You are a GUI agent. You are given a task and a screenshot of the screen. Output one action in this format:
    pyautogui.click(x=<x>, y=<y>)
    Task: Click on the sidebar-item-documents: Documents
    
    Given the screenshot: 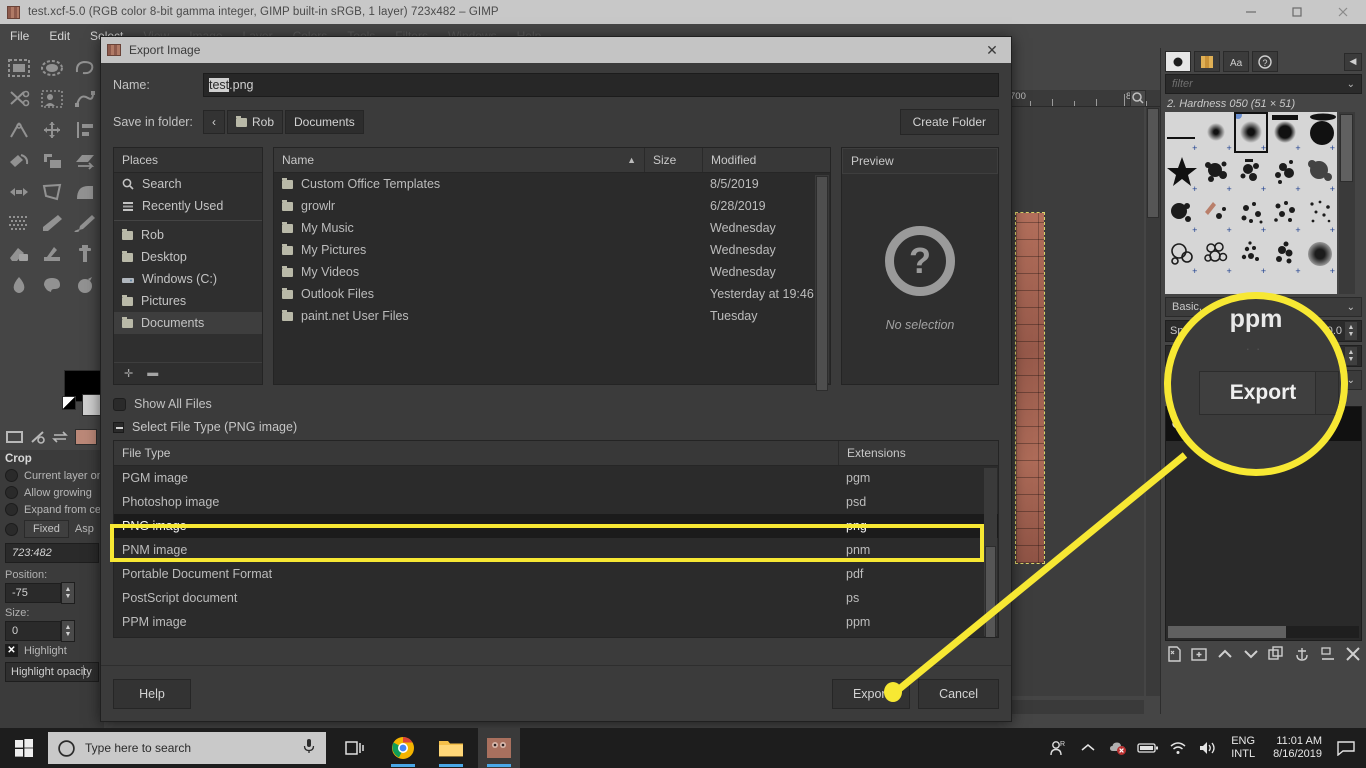 What is the action you would take?
    pyautogui.click(x=188, y=323)
    